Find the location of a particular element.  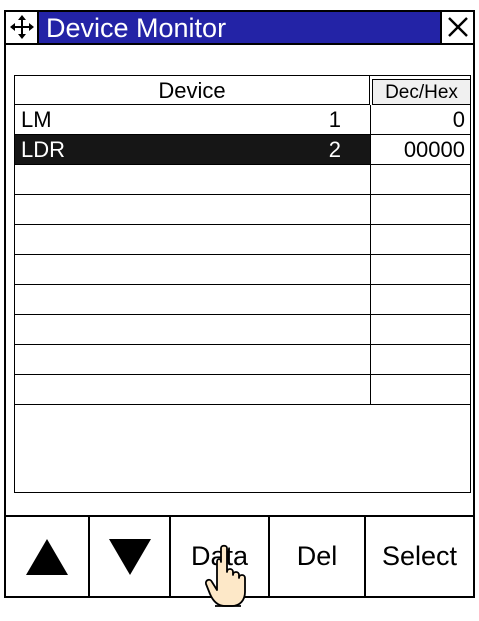

scroll-down-button is located at coordinates (130, 556).